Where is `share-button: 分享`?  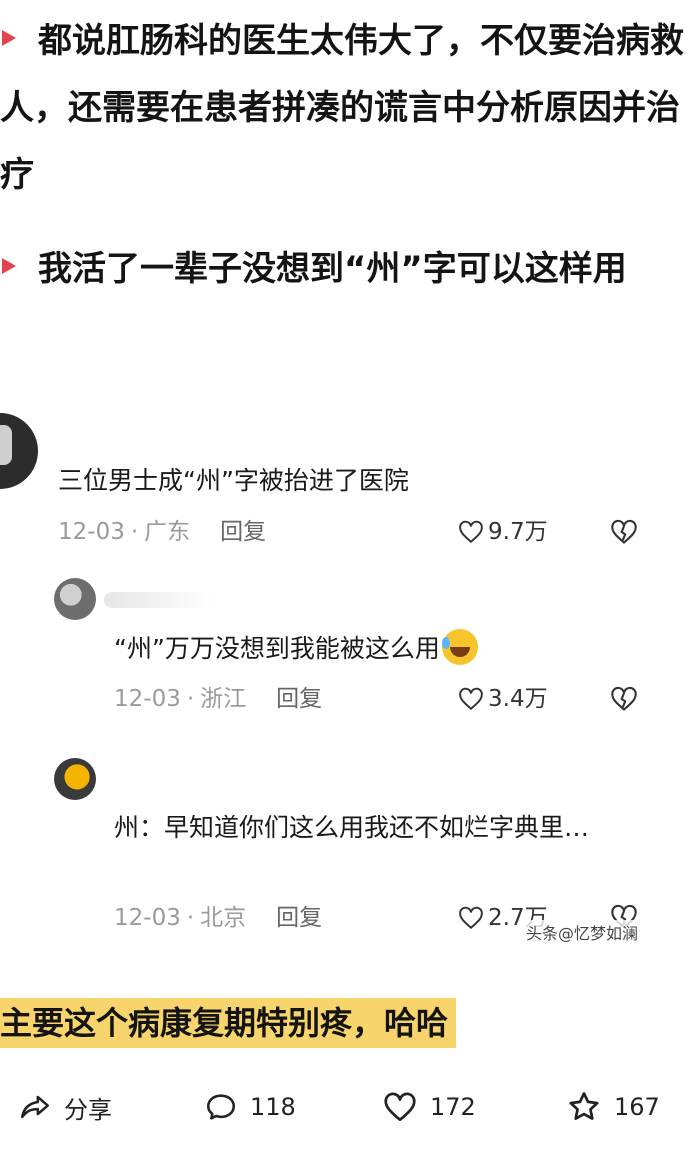 share-button: 分享 is located at coordinates (65, 1107).